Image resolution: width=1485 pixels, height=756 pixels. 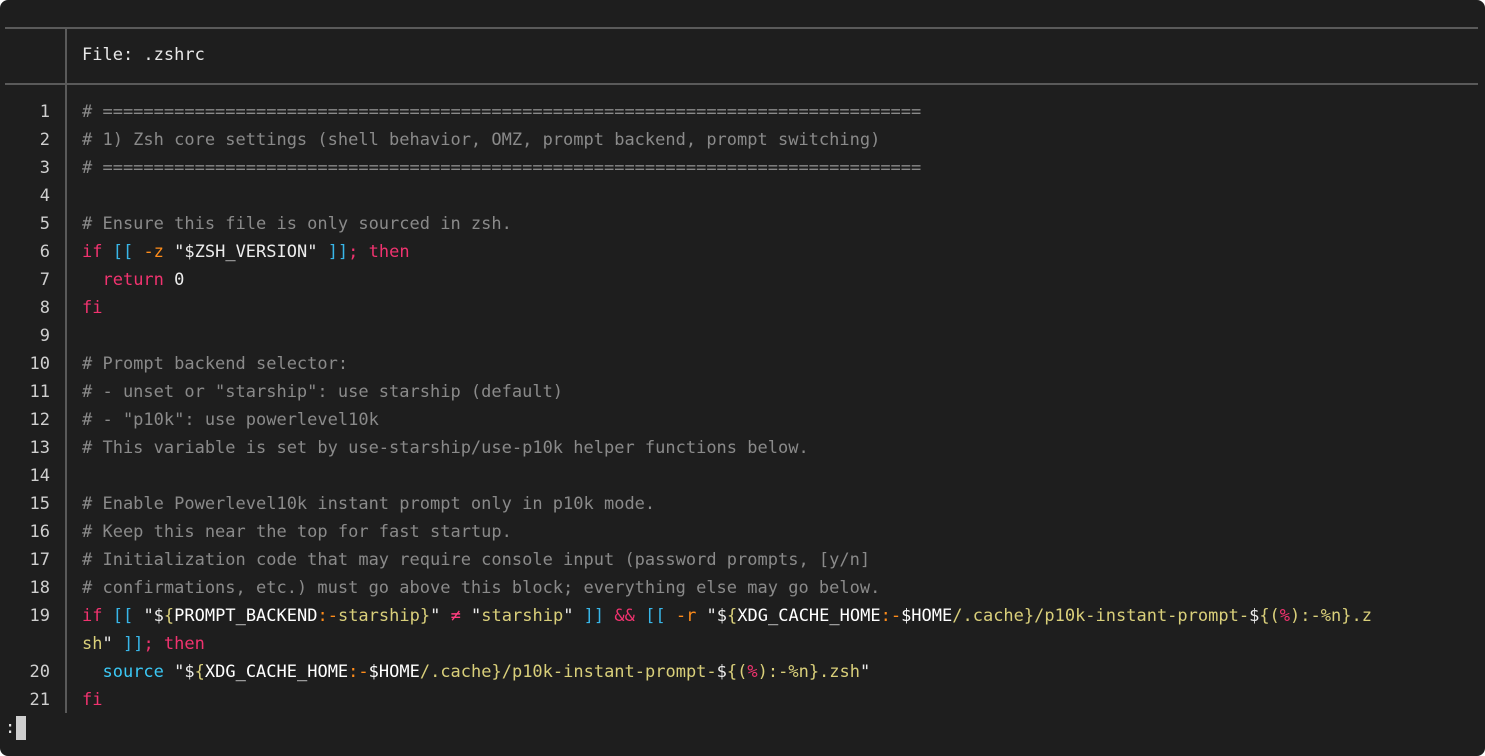 What do you see at coordinates (138, 280) in the screenshot?
I see `code-token: return` at bounding box center [138, 280].